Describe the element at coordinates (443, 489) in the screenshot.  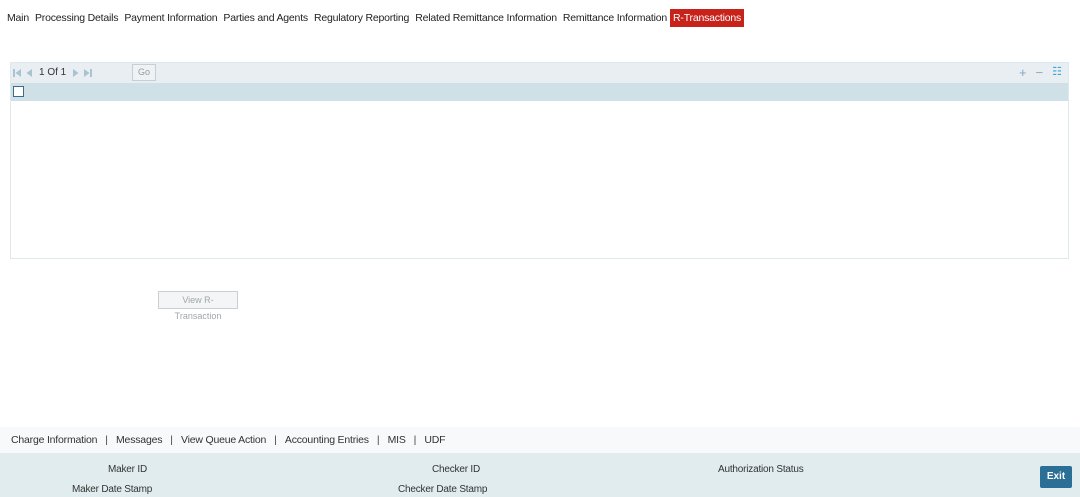
I see `checker-date-stamp-label: Checker Date Stamp` at that location.